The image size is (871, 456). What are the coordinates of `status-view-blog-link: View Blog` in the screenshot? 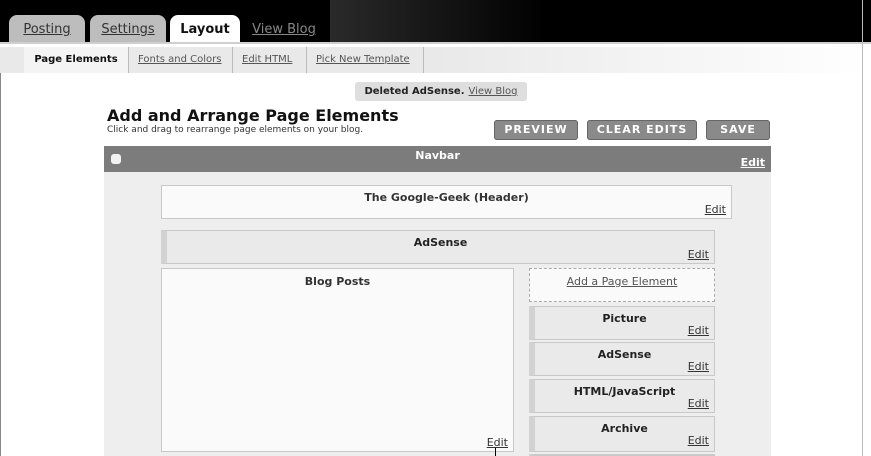 It's located at (493, 91).